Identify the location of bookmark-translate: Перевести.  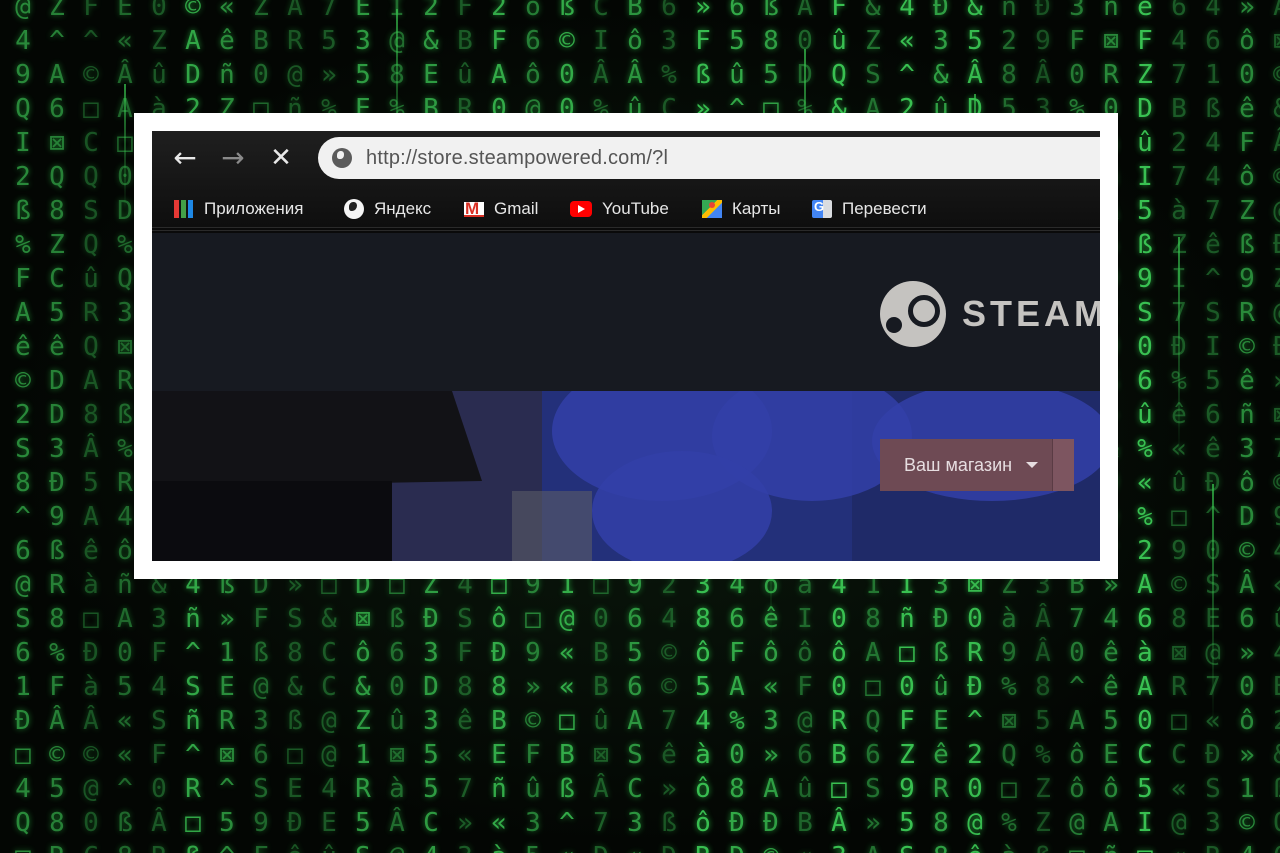
(869, 209).